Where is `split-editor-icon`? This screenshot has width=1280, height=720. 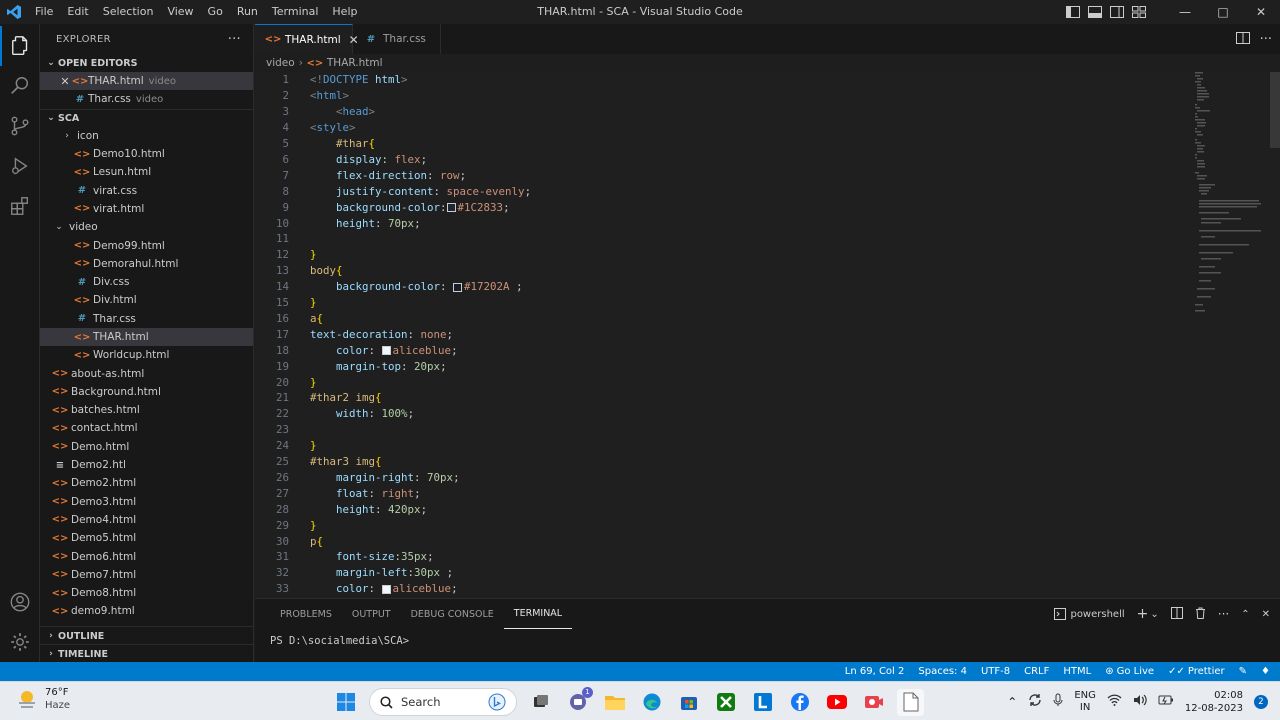
split-editor-icon is located at coordinates (1242, 39).